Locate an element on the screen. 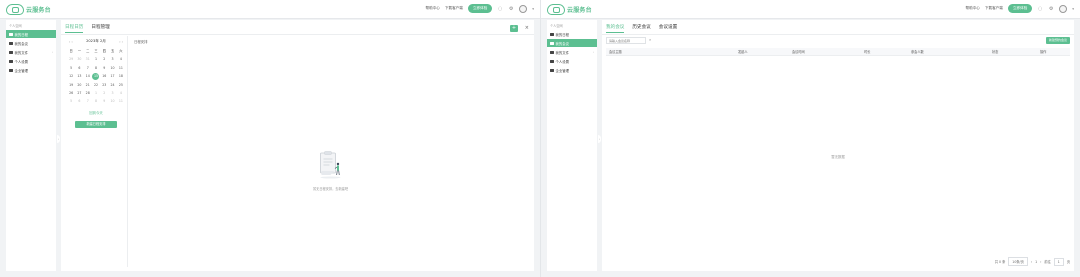 The image size is (1080, 277). add-button: + is located at coordinates (514, 28).